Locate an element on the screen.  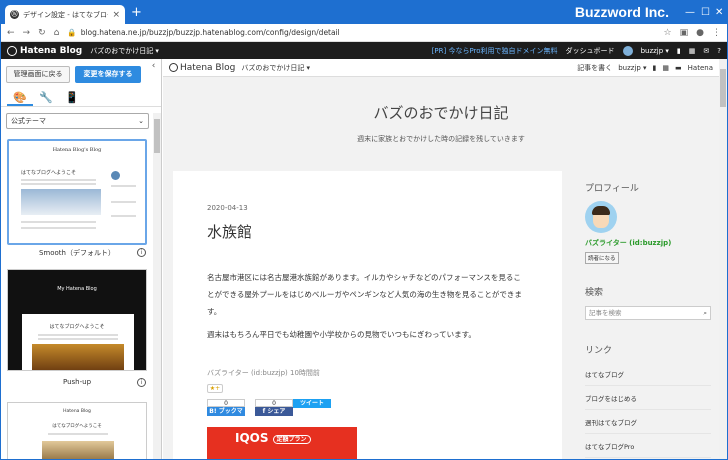
add-star-button: ★+ is located at coordinates (215, 388).